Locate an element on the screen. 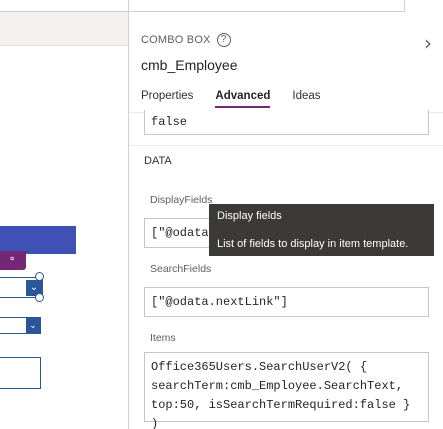  search-fields-label: SearchFields is located at coordinates (181, 269).